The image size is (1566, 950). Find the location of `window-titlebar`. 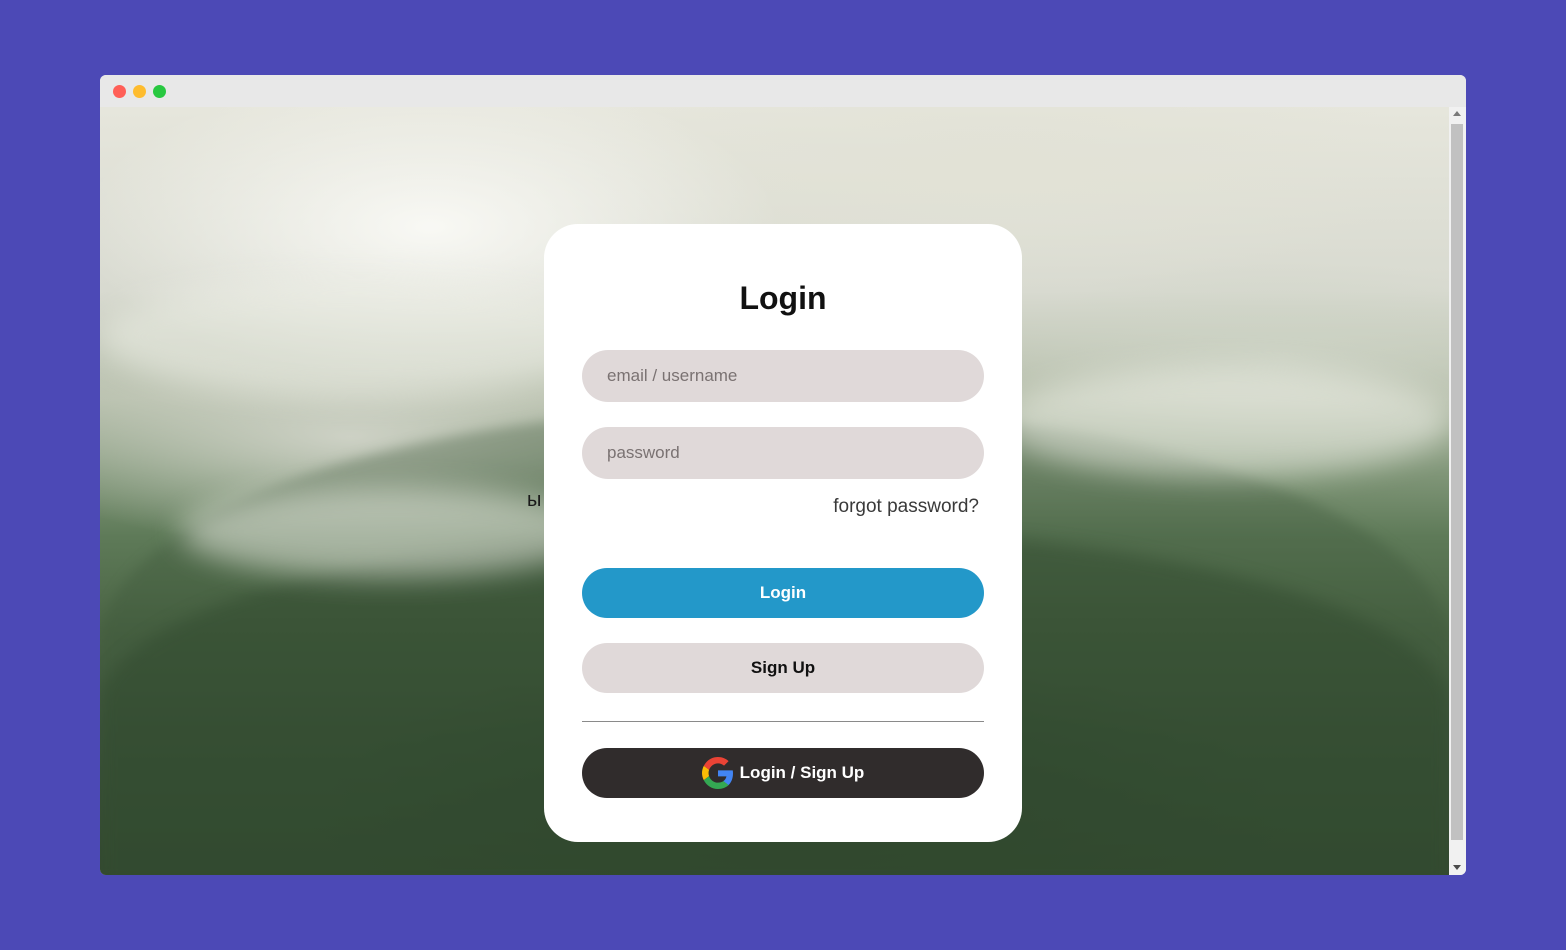

window-titlebar is located at coordinates (783, 91).